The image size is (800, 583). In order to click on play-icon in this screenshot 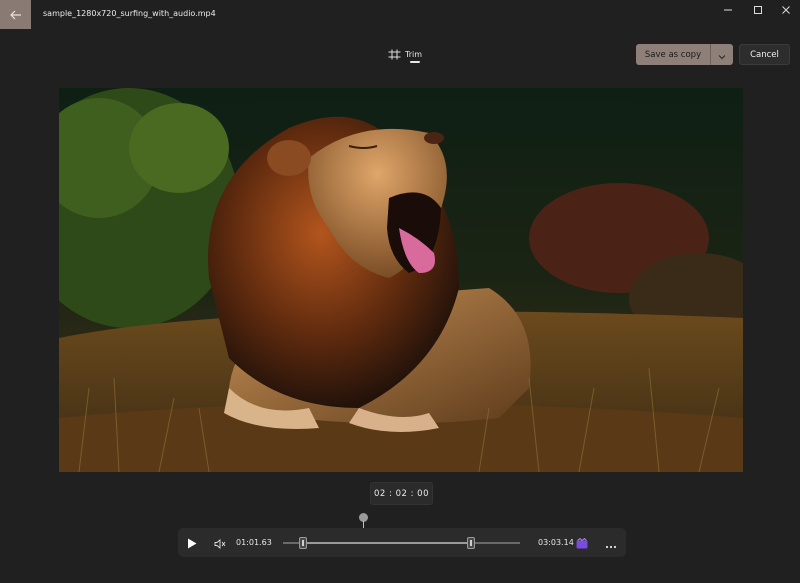, I will do `click(192, 543)`.